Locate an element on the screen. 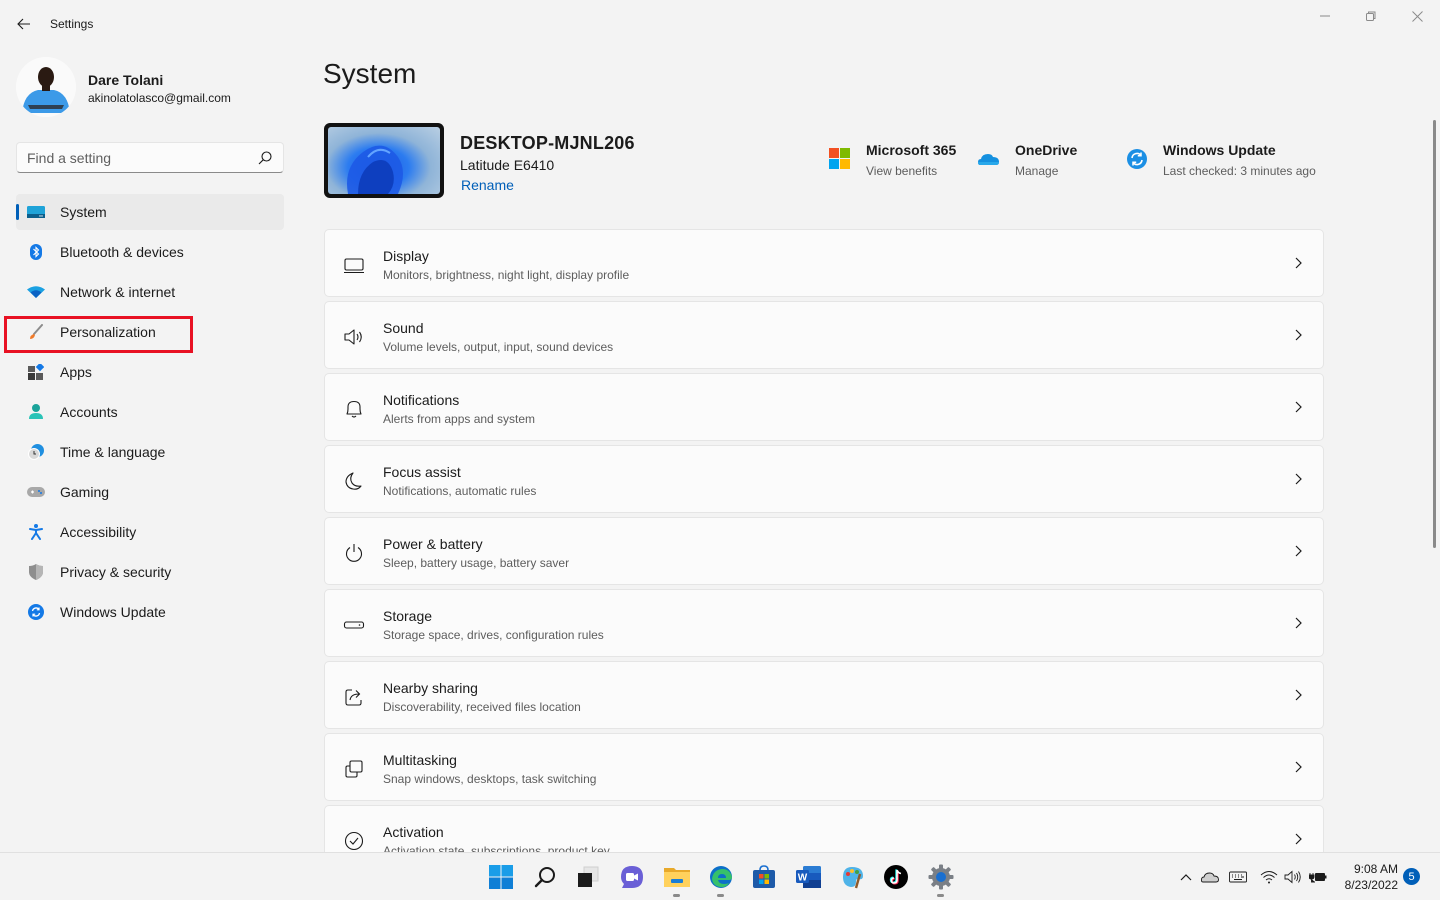  sidebar-item-accounts: Accounts is located at coordinates (150, 412).